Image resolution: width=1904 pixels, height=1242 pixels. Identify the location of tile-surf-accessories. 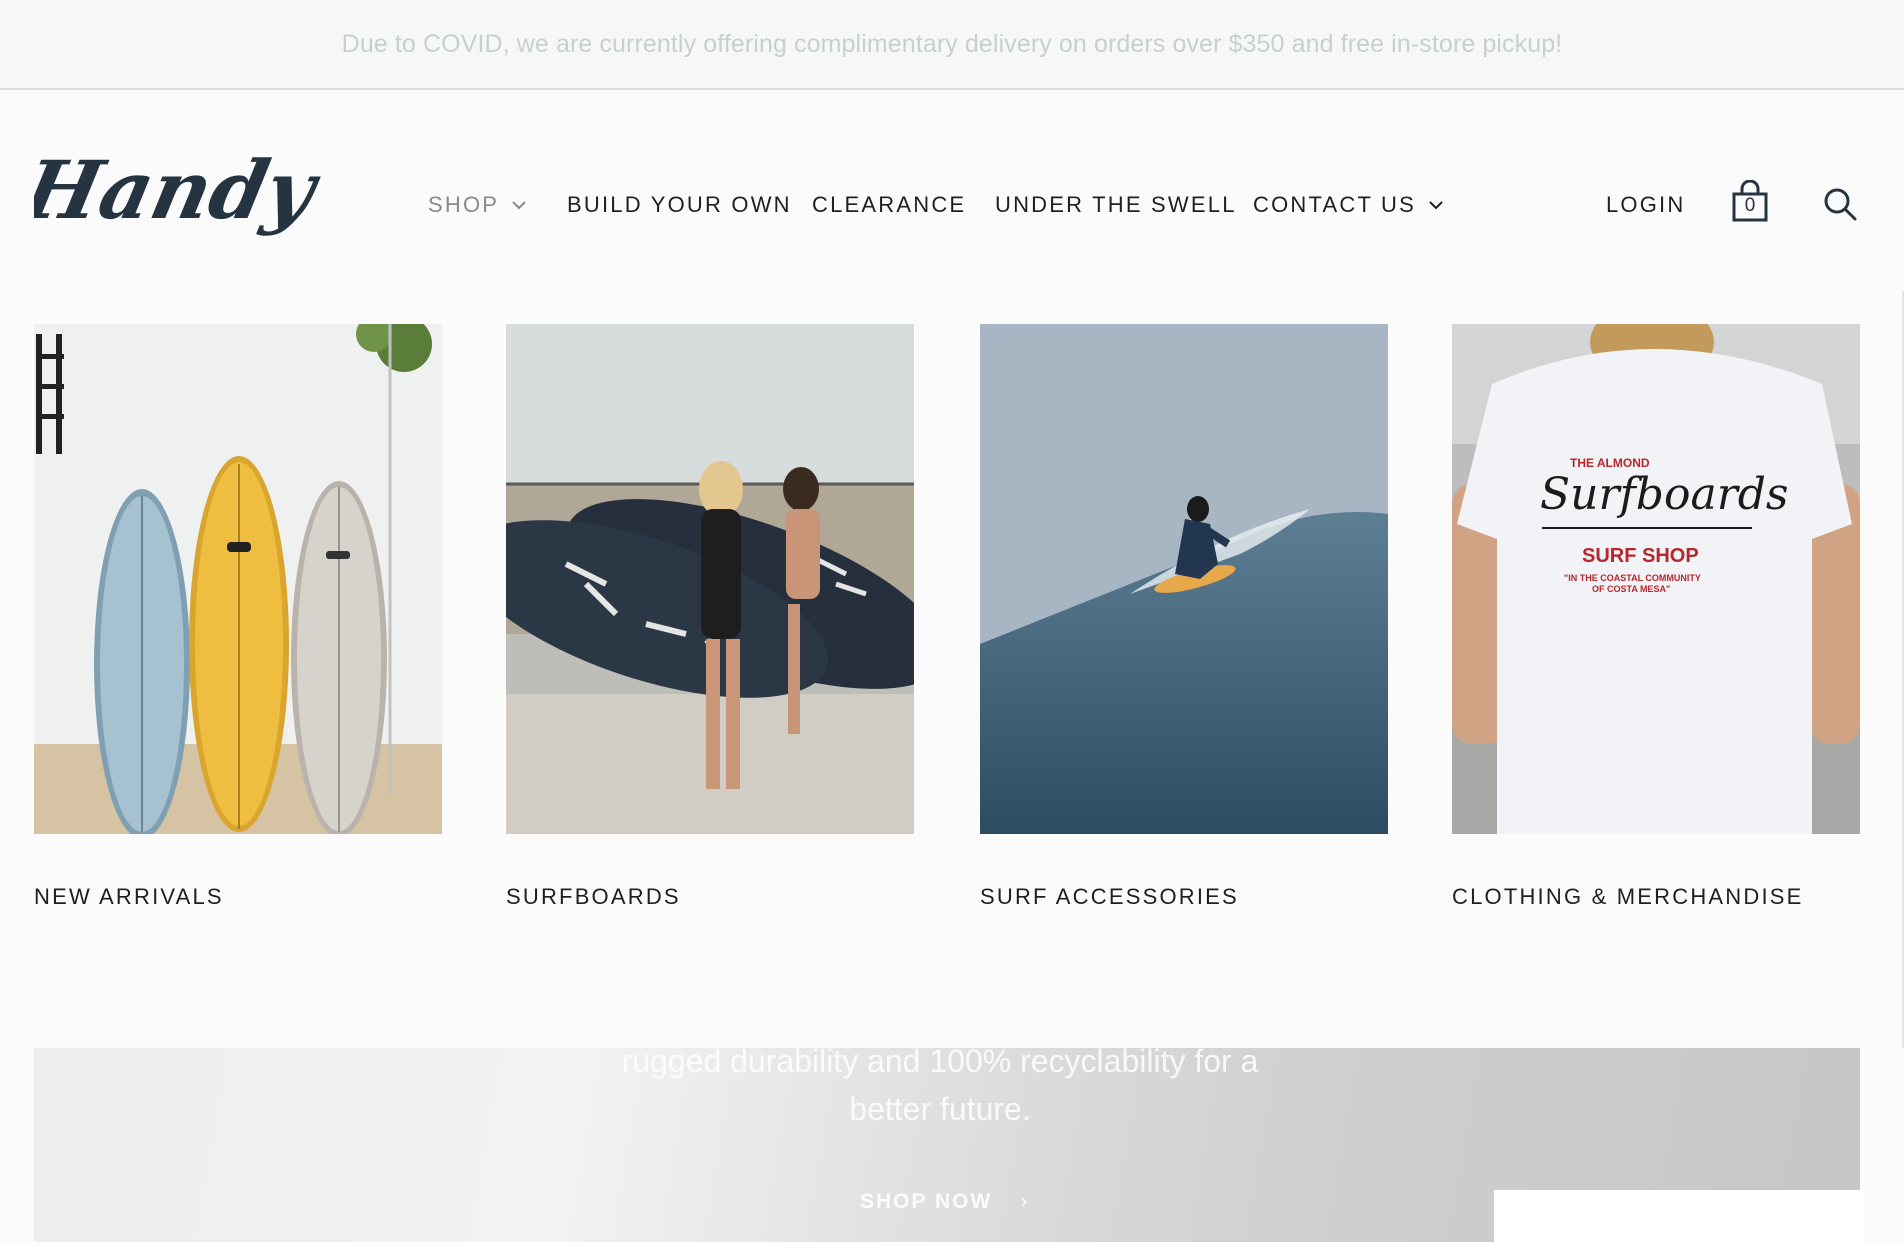
(1184, 579).